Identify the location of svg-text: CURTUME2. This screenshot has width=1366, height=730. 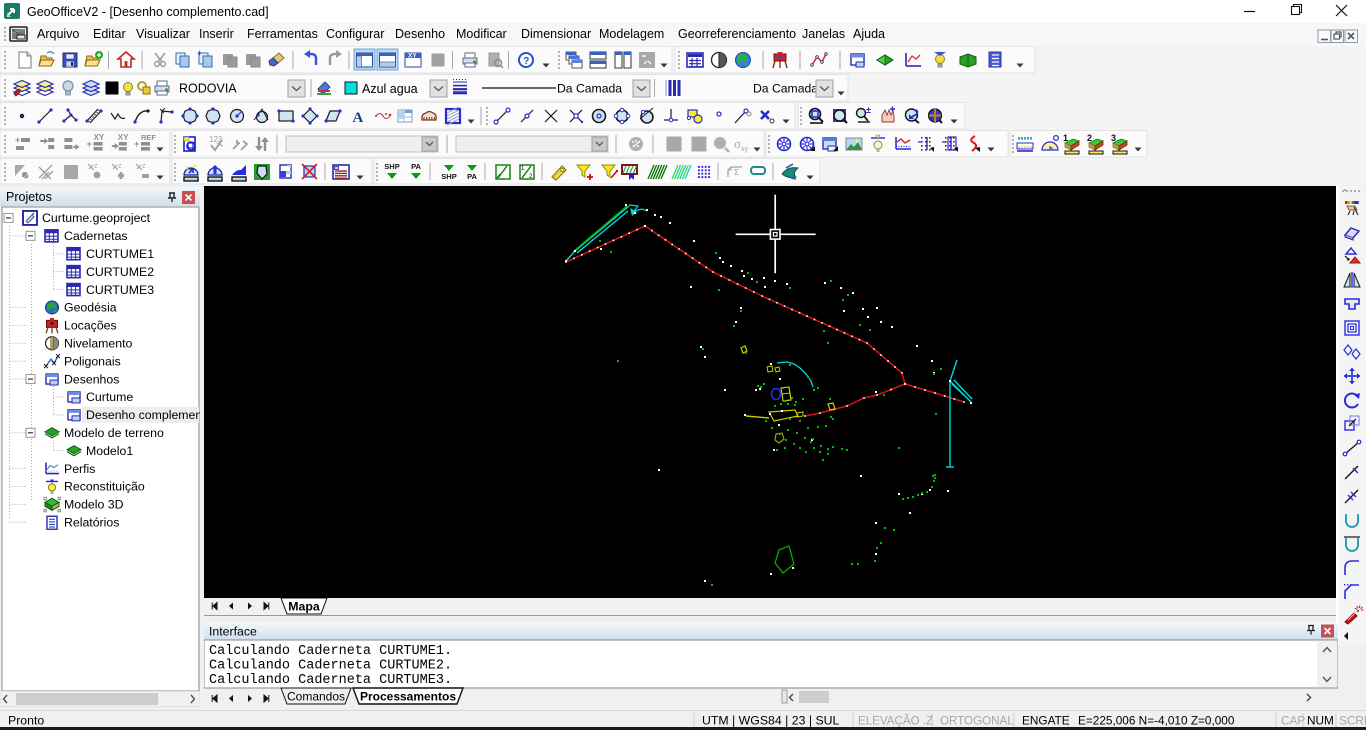
(120, 272).